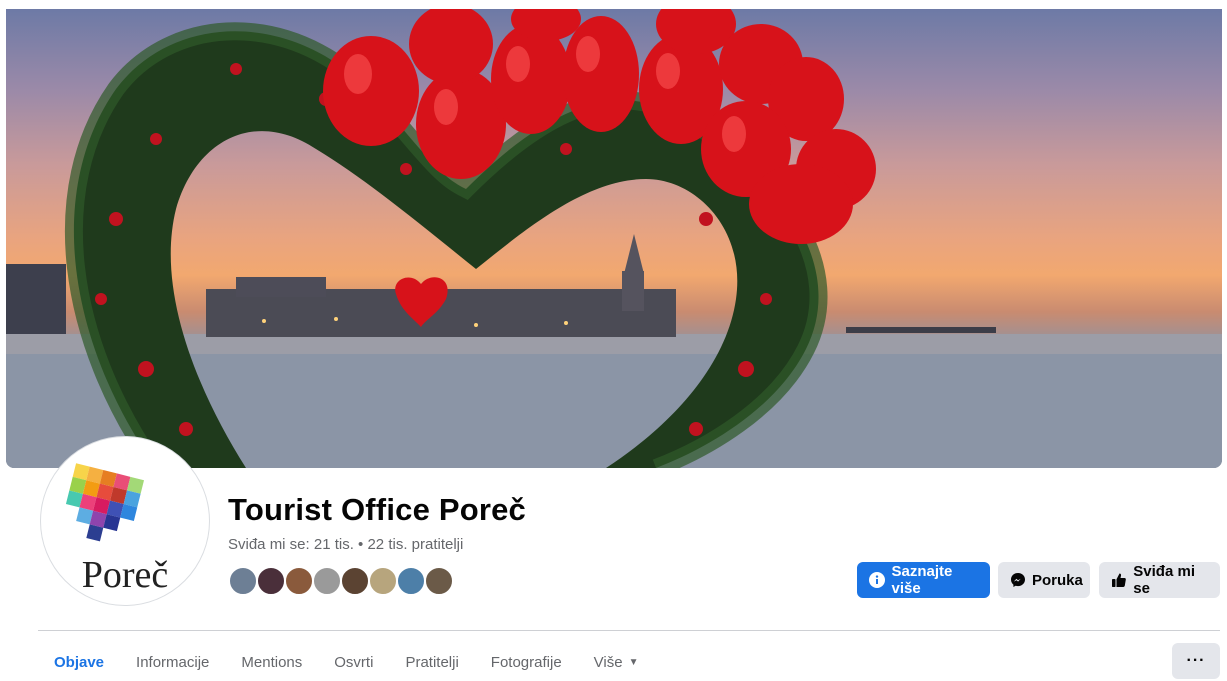 This screenshot has width=1227, height=681. I want to click on more-options-button: ···, so click(1196, 661).